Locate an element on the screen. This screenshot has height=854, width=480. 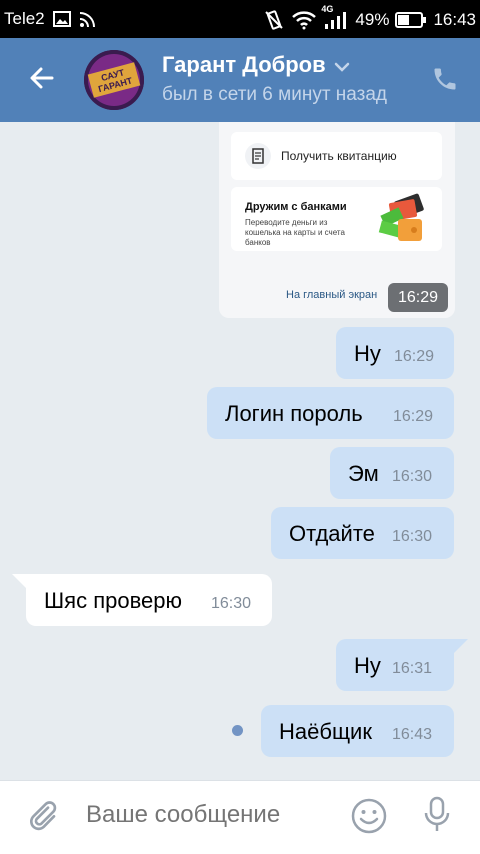
paperclip-icon is located at coordinates (42, 817).